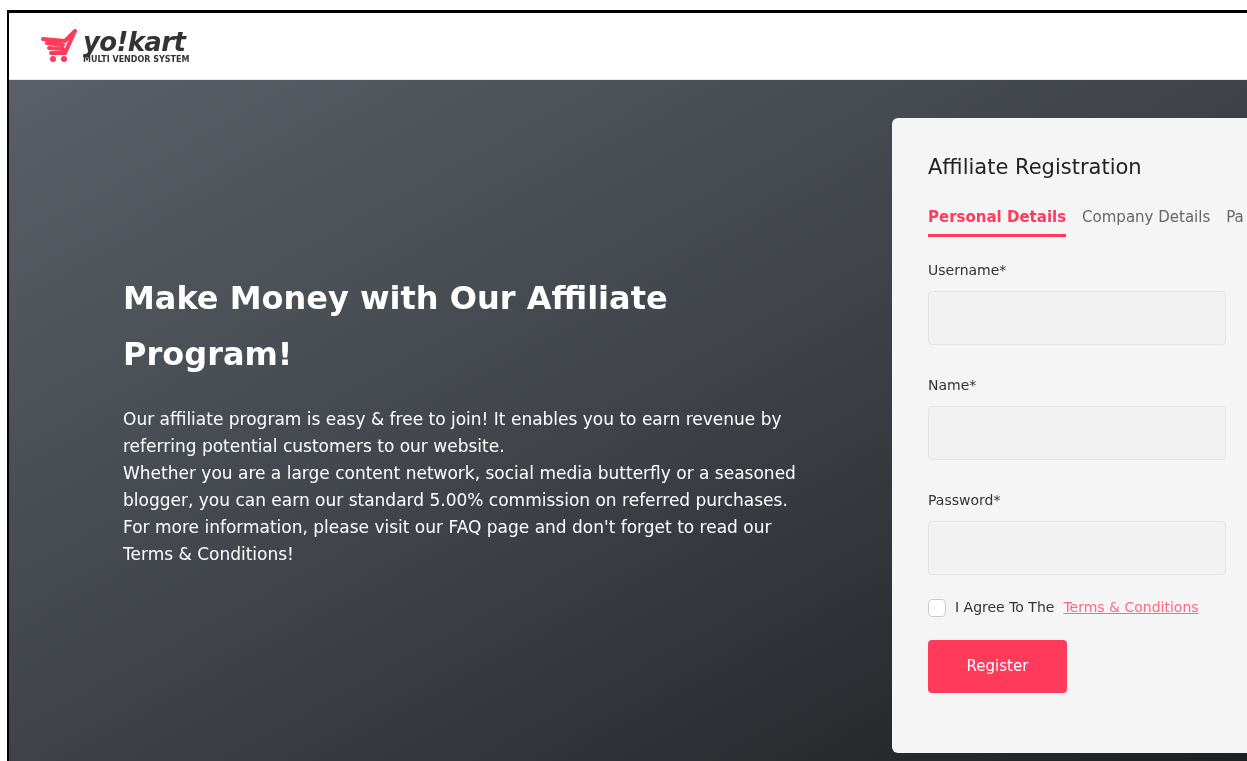  I want to click on tab: Pa, so click(1235, 221).